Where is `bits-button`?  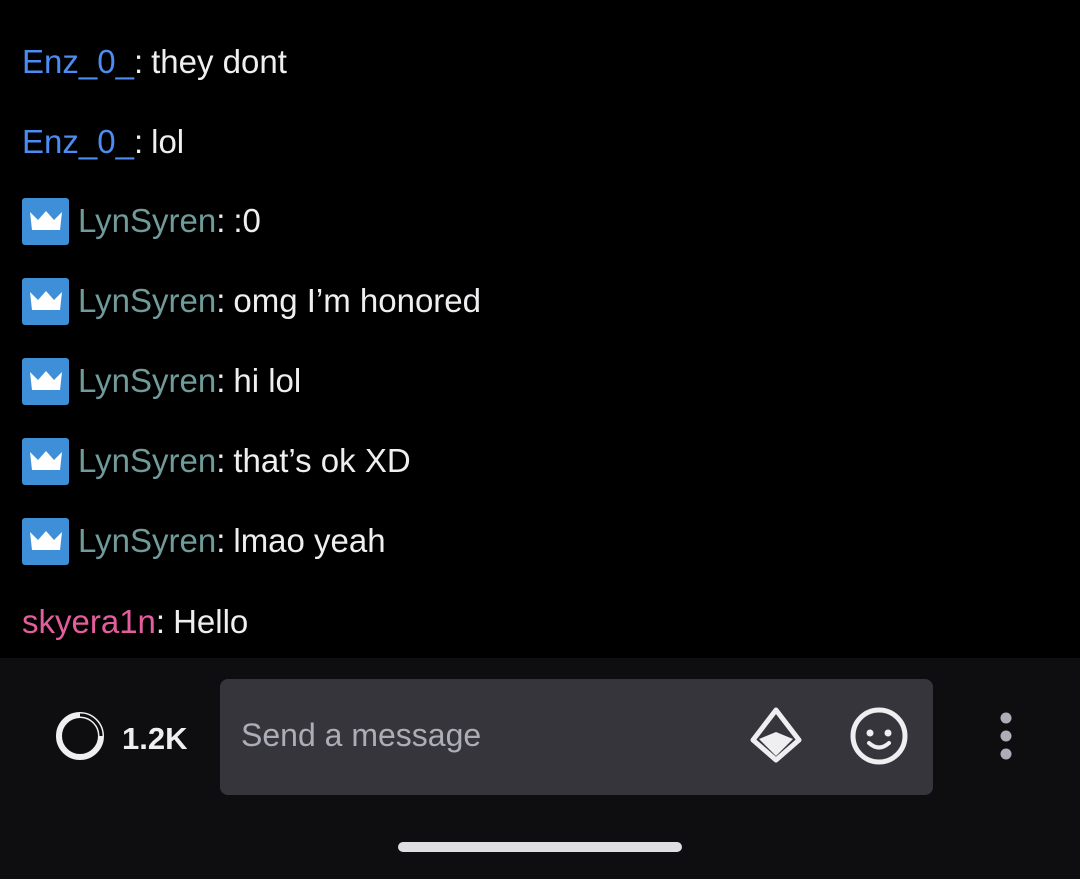
bits-button is located at coordinates (776, 737).